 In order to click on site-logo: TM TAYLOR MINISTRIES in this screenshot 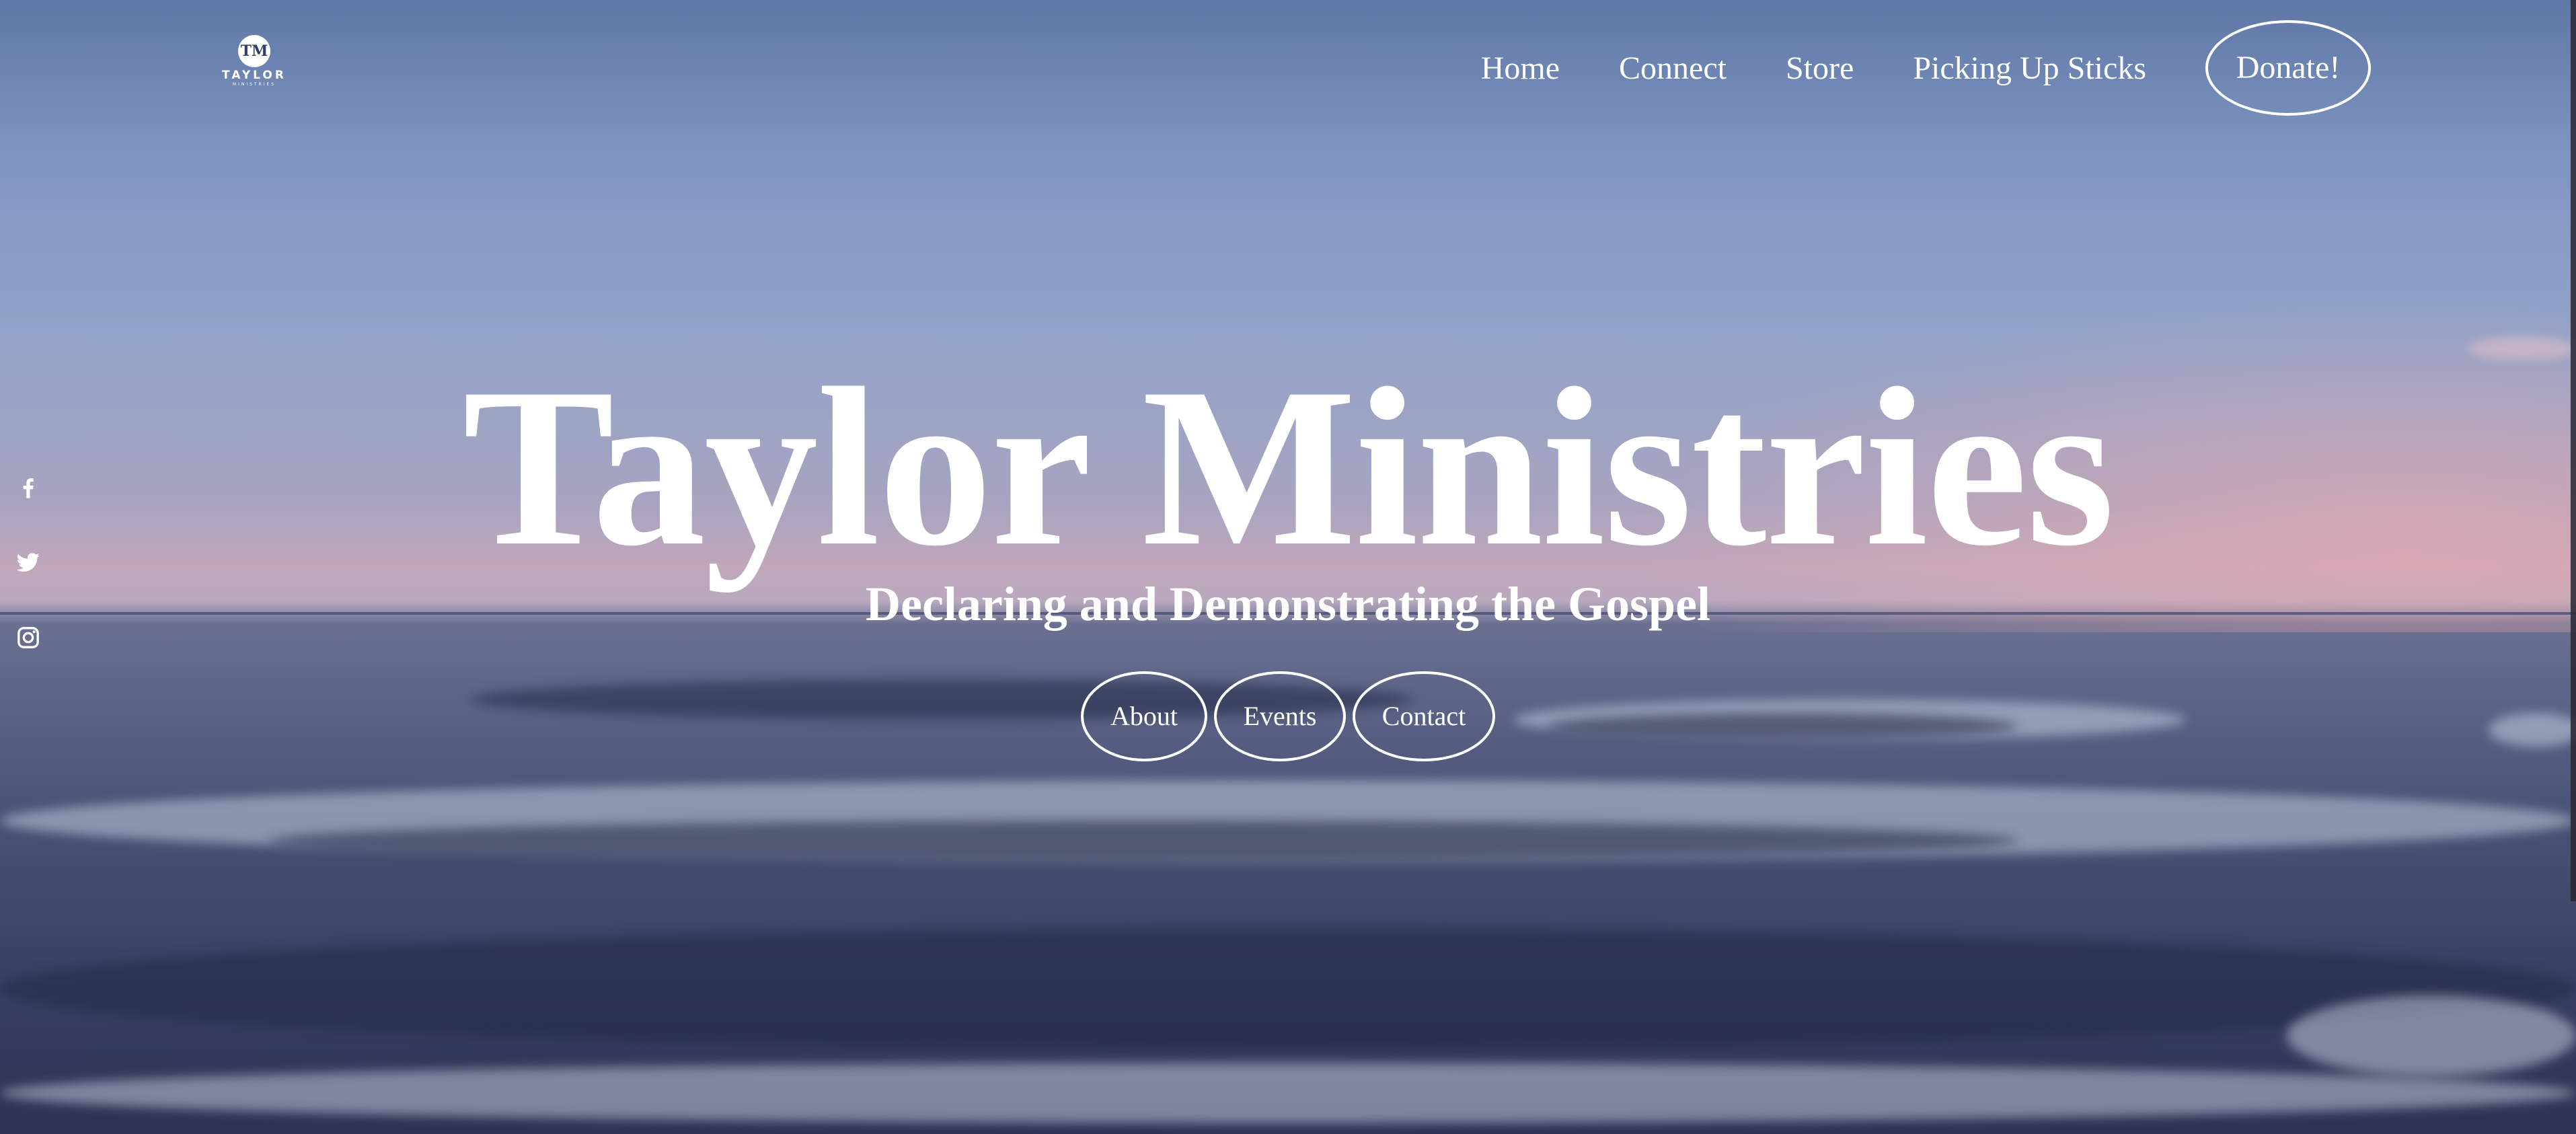, I will do `click(254, 61)`.